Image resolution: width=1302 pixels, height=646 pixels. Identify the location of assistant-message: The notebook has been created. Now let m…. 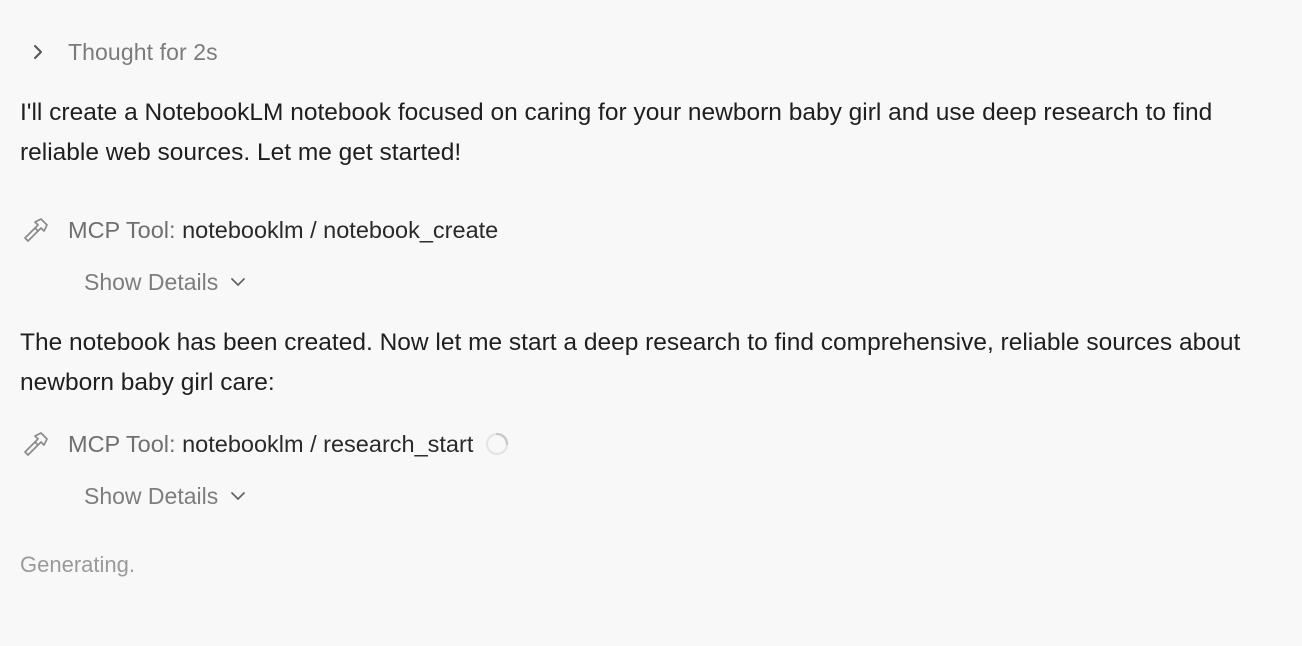
(630, 362).